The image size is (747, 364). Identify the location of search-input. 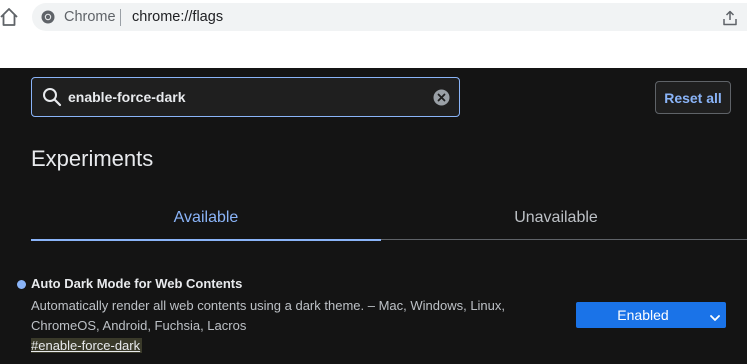
(248, 97).